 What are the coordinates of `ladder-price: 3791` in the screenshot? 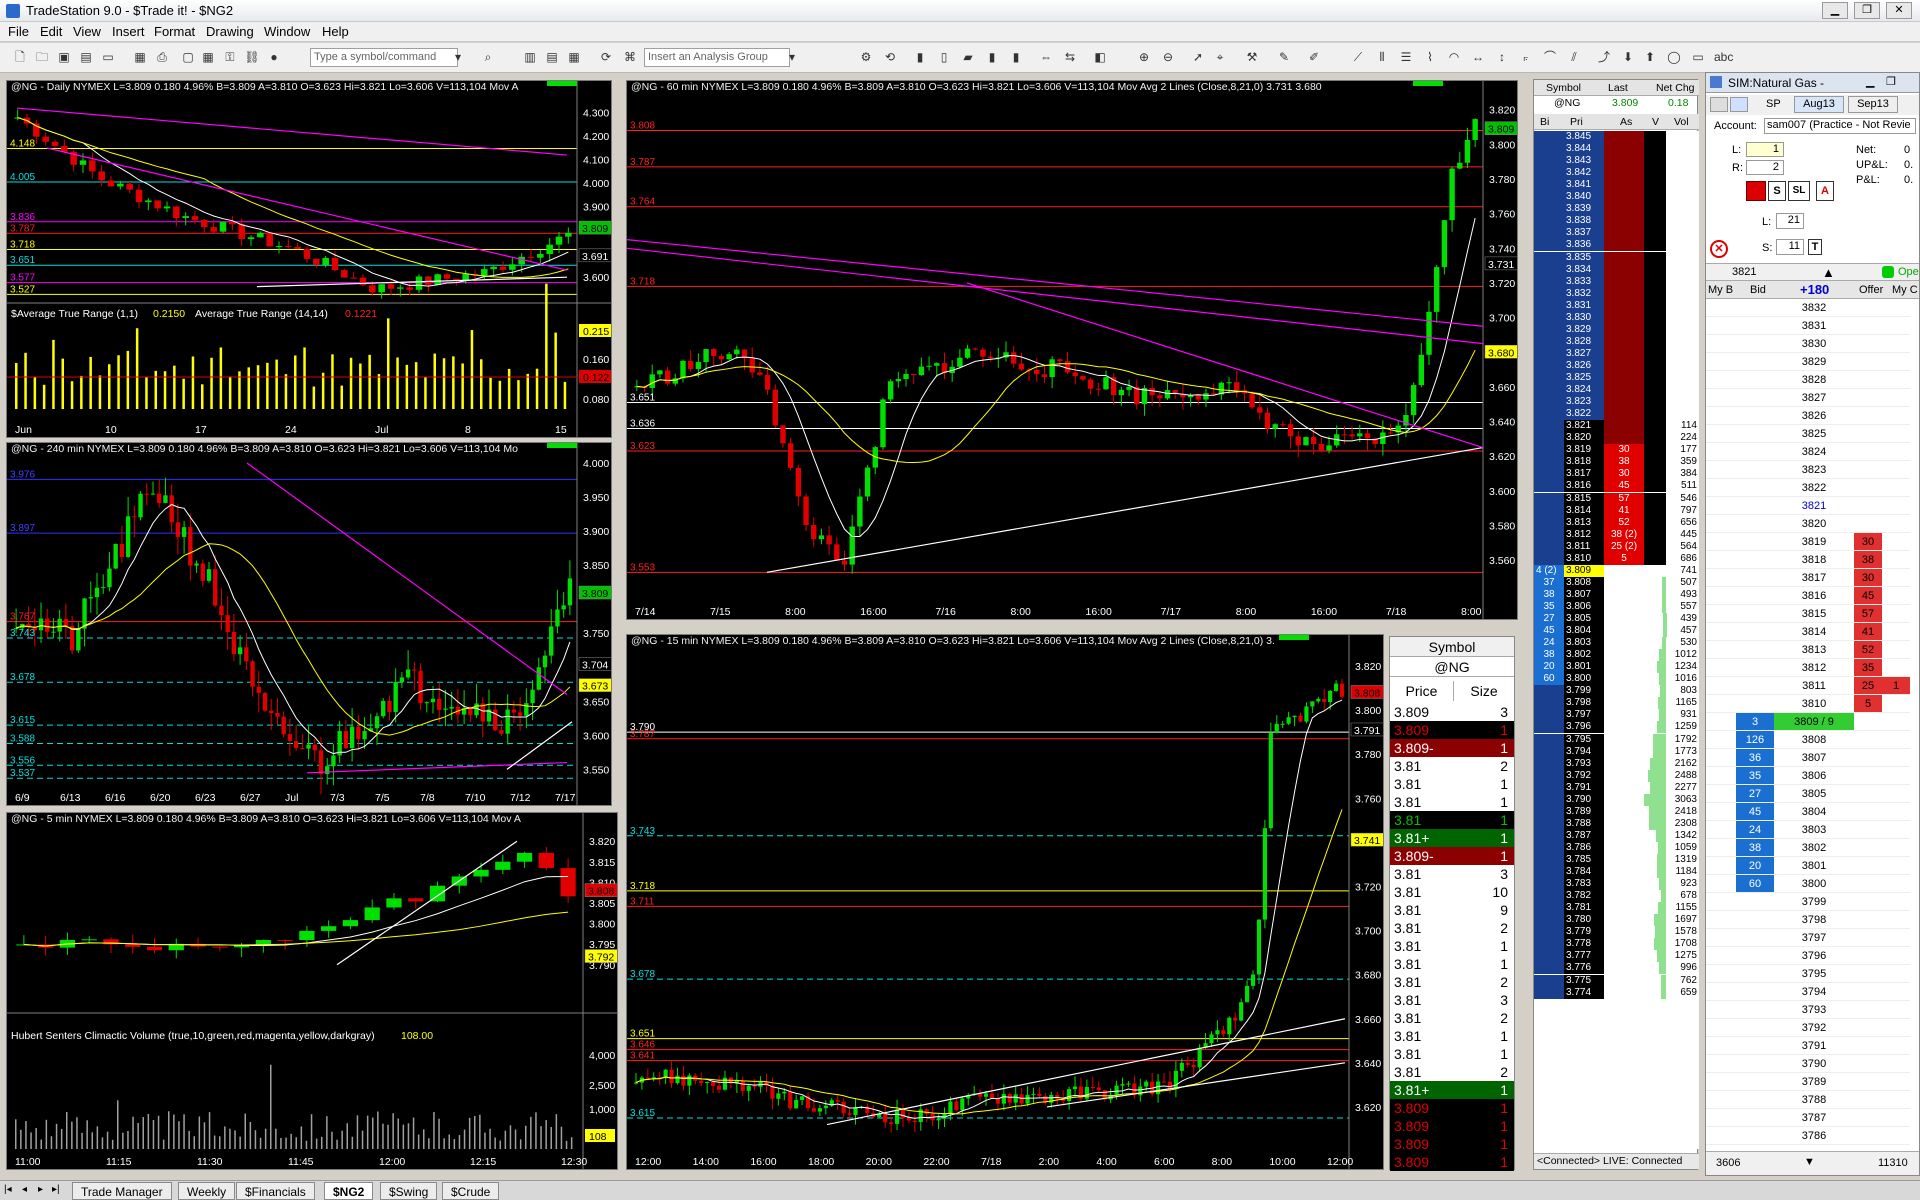 It's located at (1814, 1046).